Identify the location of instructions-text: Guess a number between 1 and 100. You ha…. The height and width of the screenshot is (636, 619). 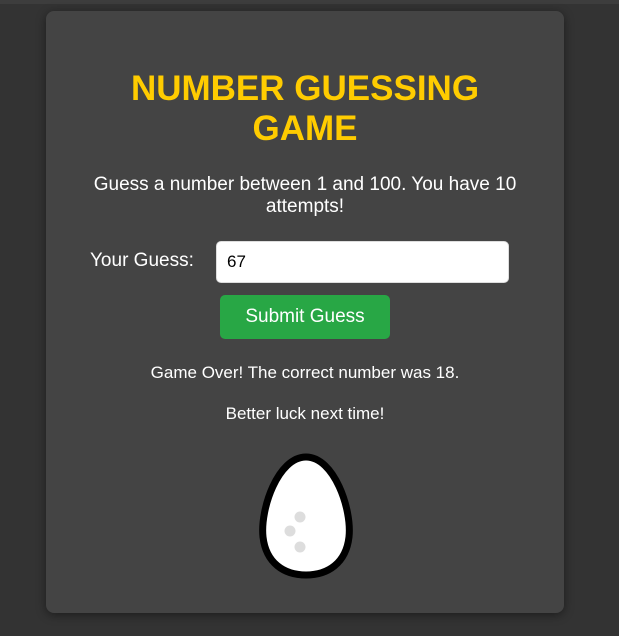
(305, 195).